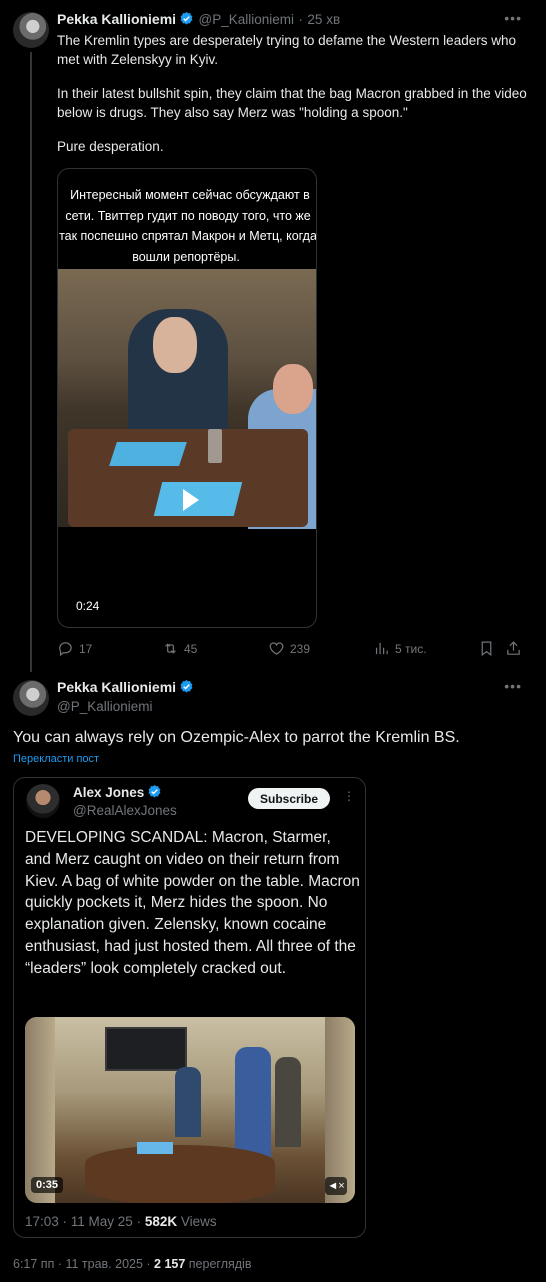 The image size is (546, 1282). I want to click on view-count: 2 157, so click(170, 1264).